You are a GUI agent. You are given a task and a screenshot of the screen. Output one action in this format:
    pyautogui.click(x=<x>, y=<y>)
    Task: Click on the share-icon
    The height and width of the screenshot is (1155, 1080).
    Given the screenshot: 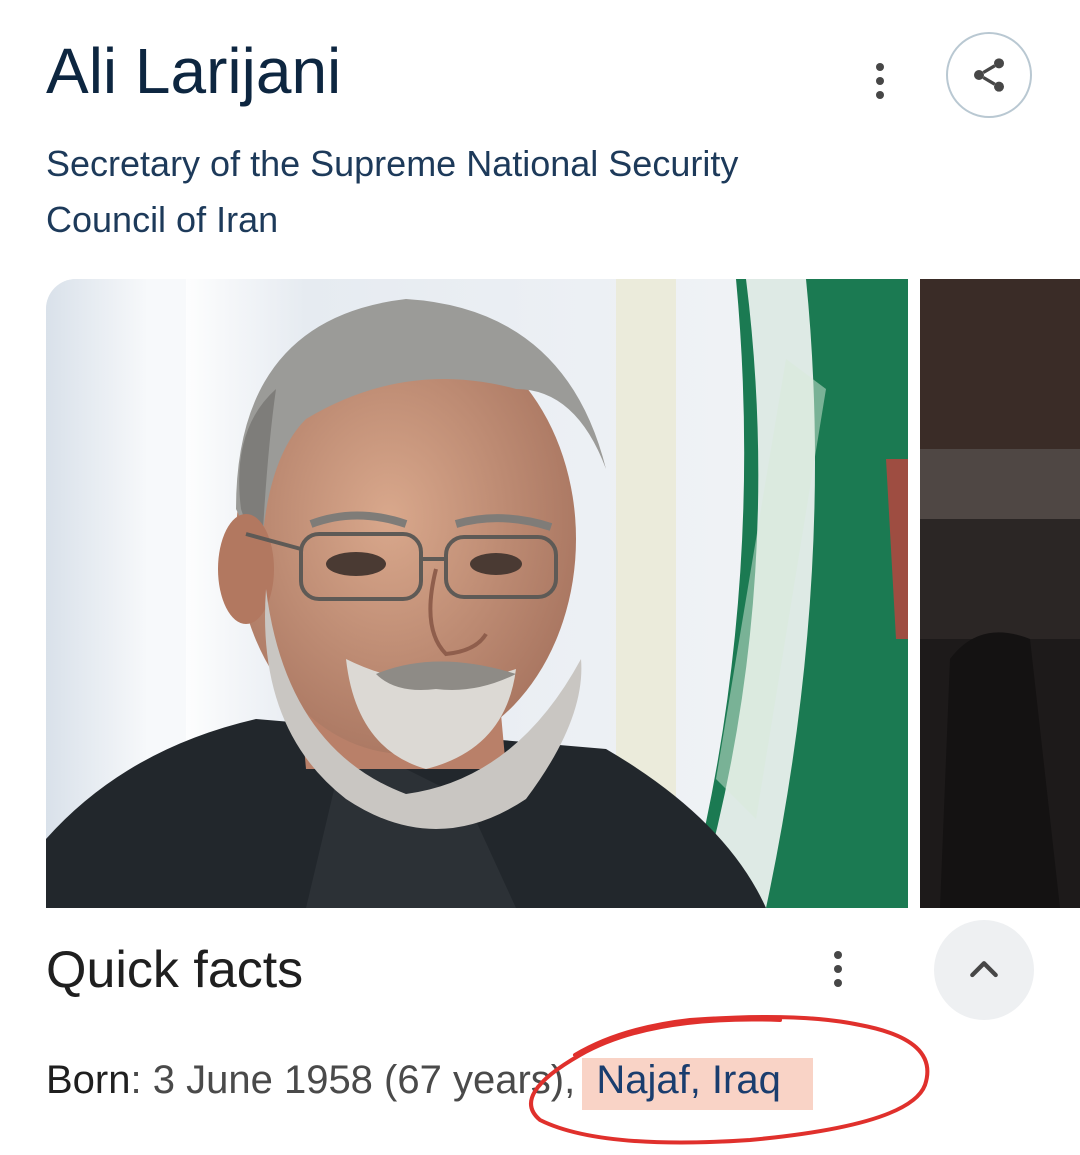 What is the action you would take?
    pyautogui.click(x=989, y=75)
    